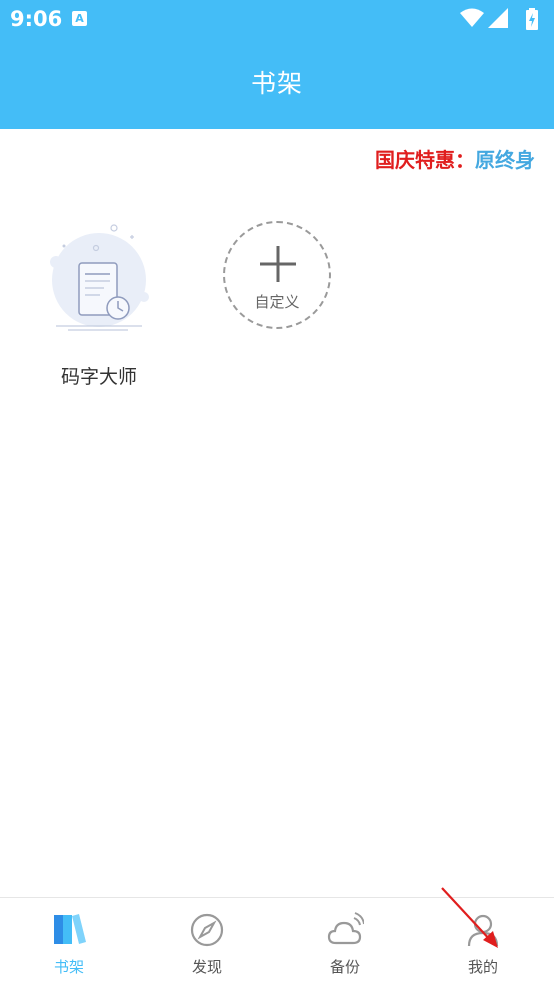 This screenshot has height=984, width=554. What do you see at coordinates (99, 277) in the screenshot?
I see `book-cover-icon` at bounding box center [99, 277].